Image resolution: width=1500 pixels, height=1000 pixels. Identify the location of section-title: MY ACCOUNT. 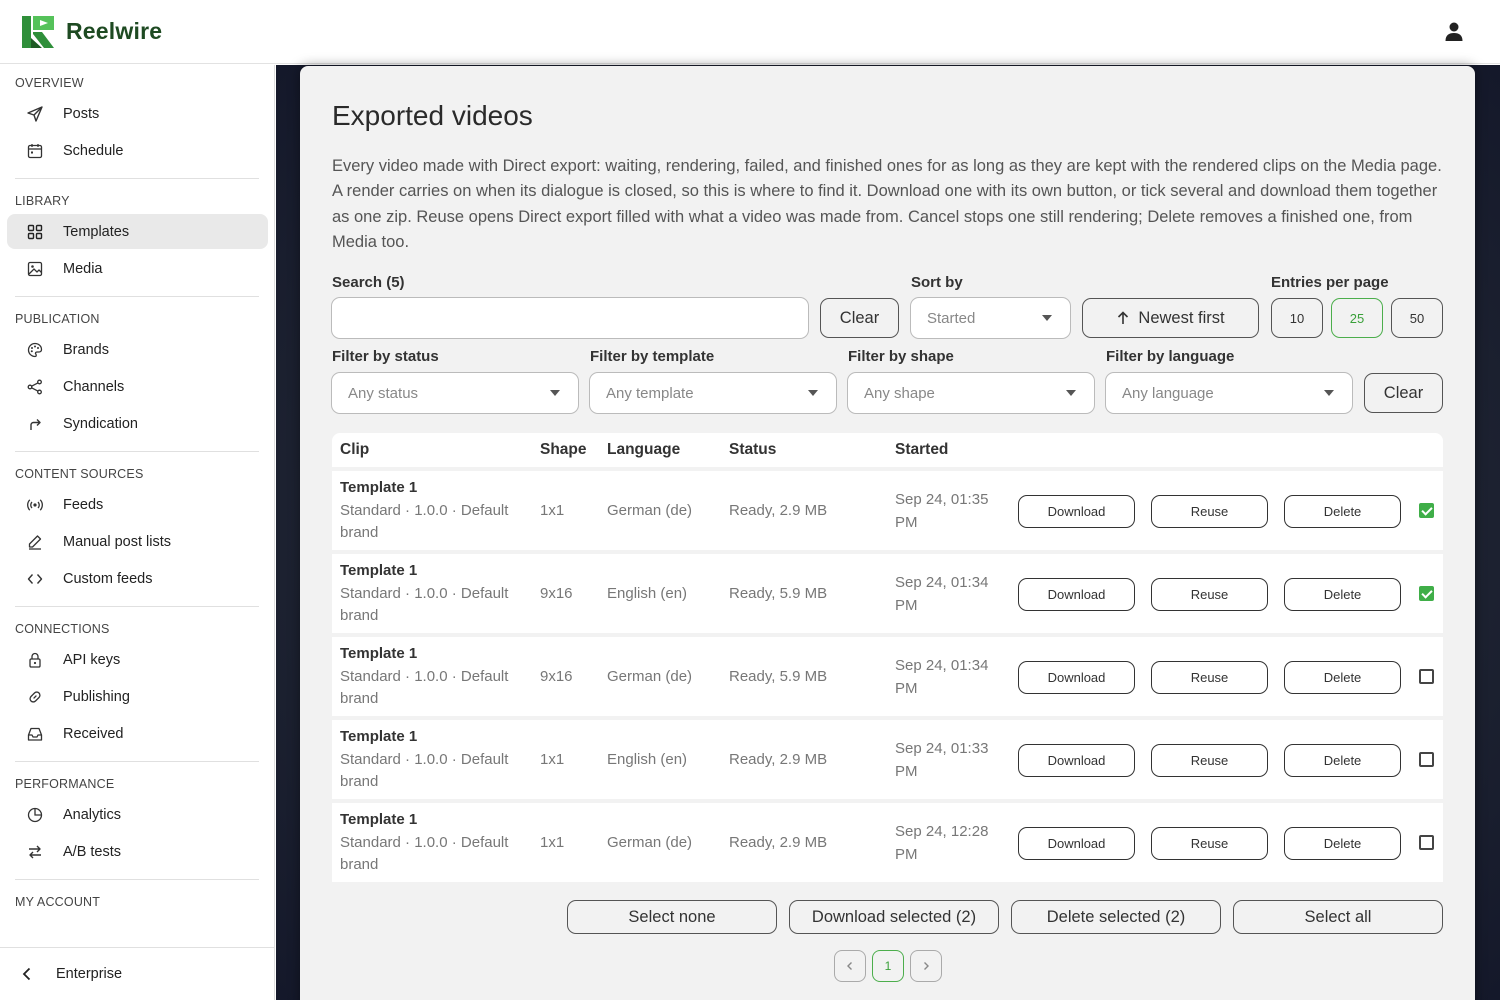
(58, 902).